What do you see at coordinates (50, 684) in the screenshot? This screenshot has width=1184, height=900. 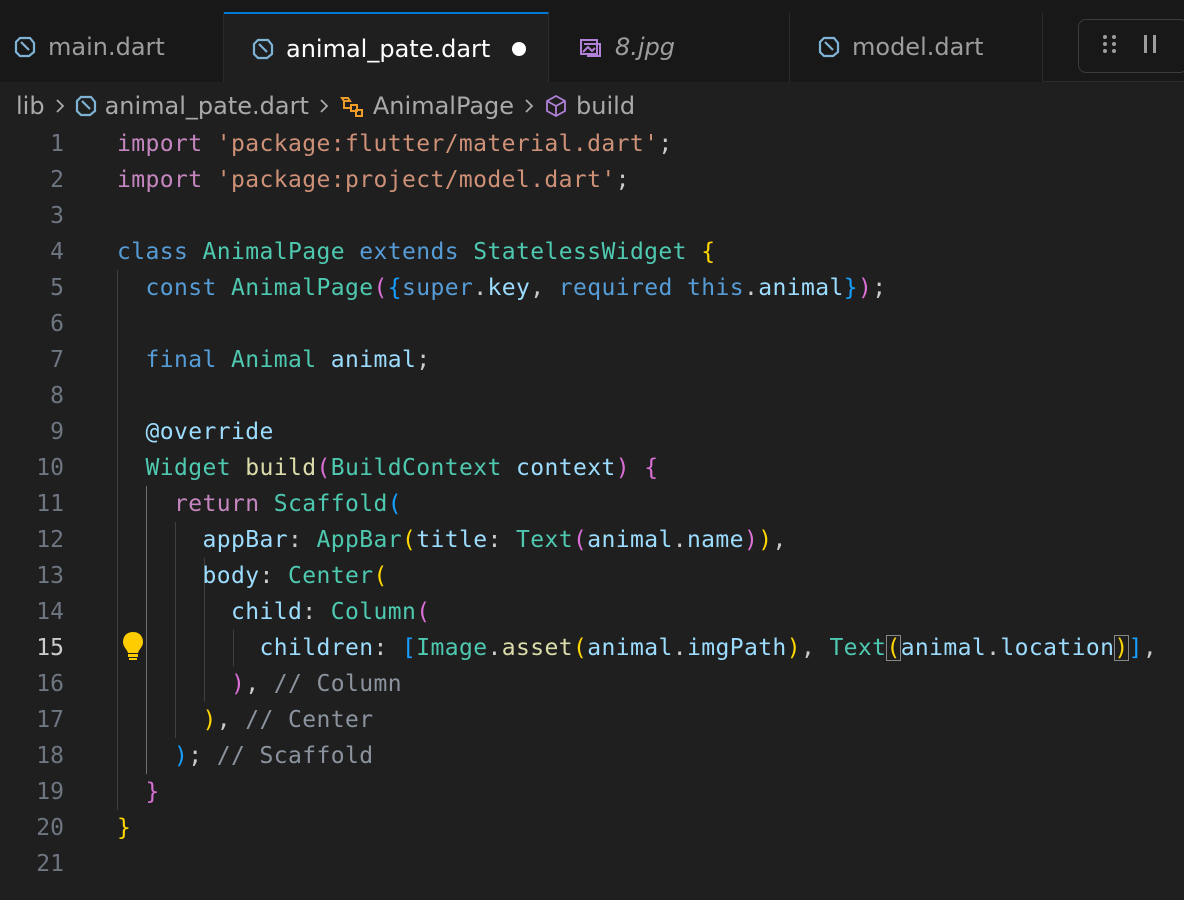 I see `line-number: 16` at bounding box center [50, 684].